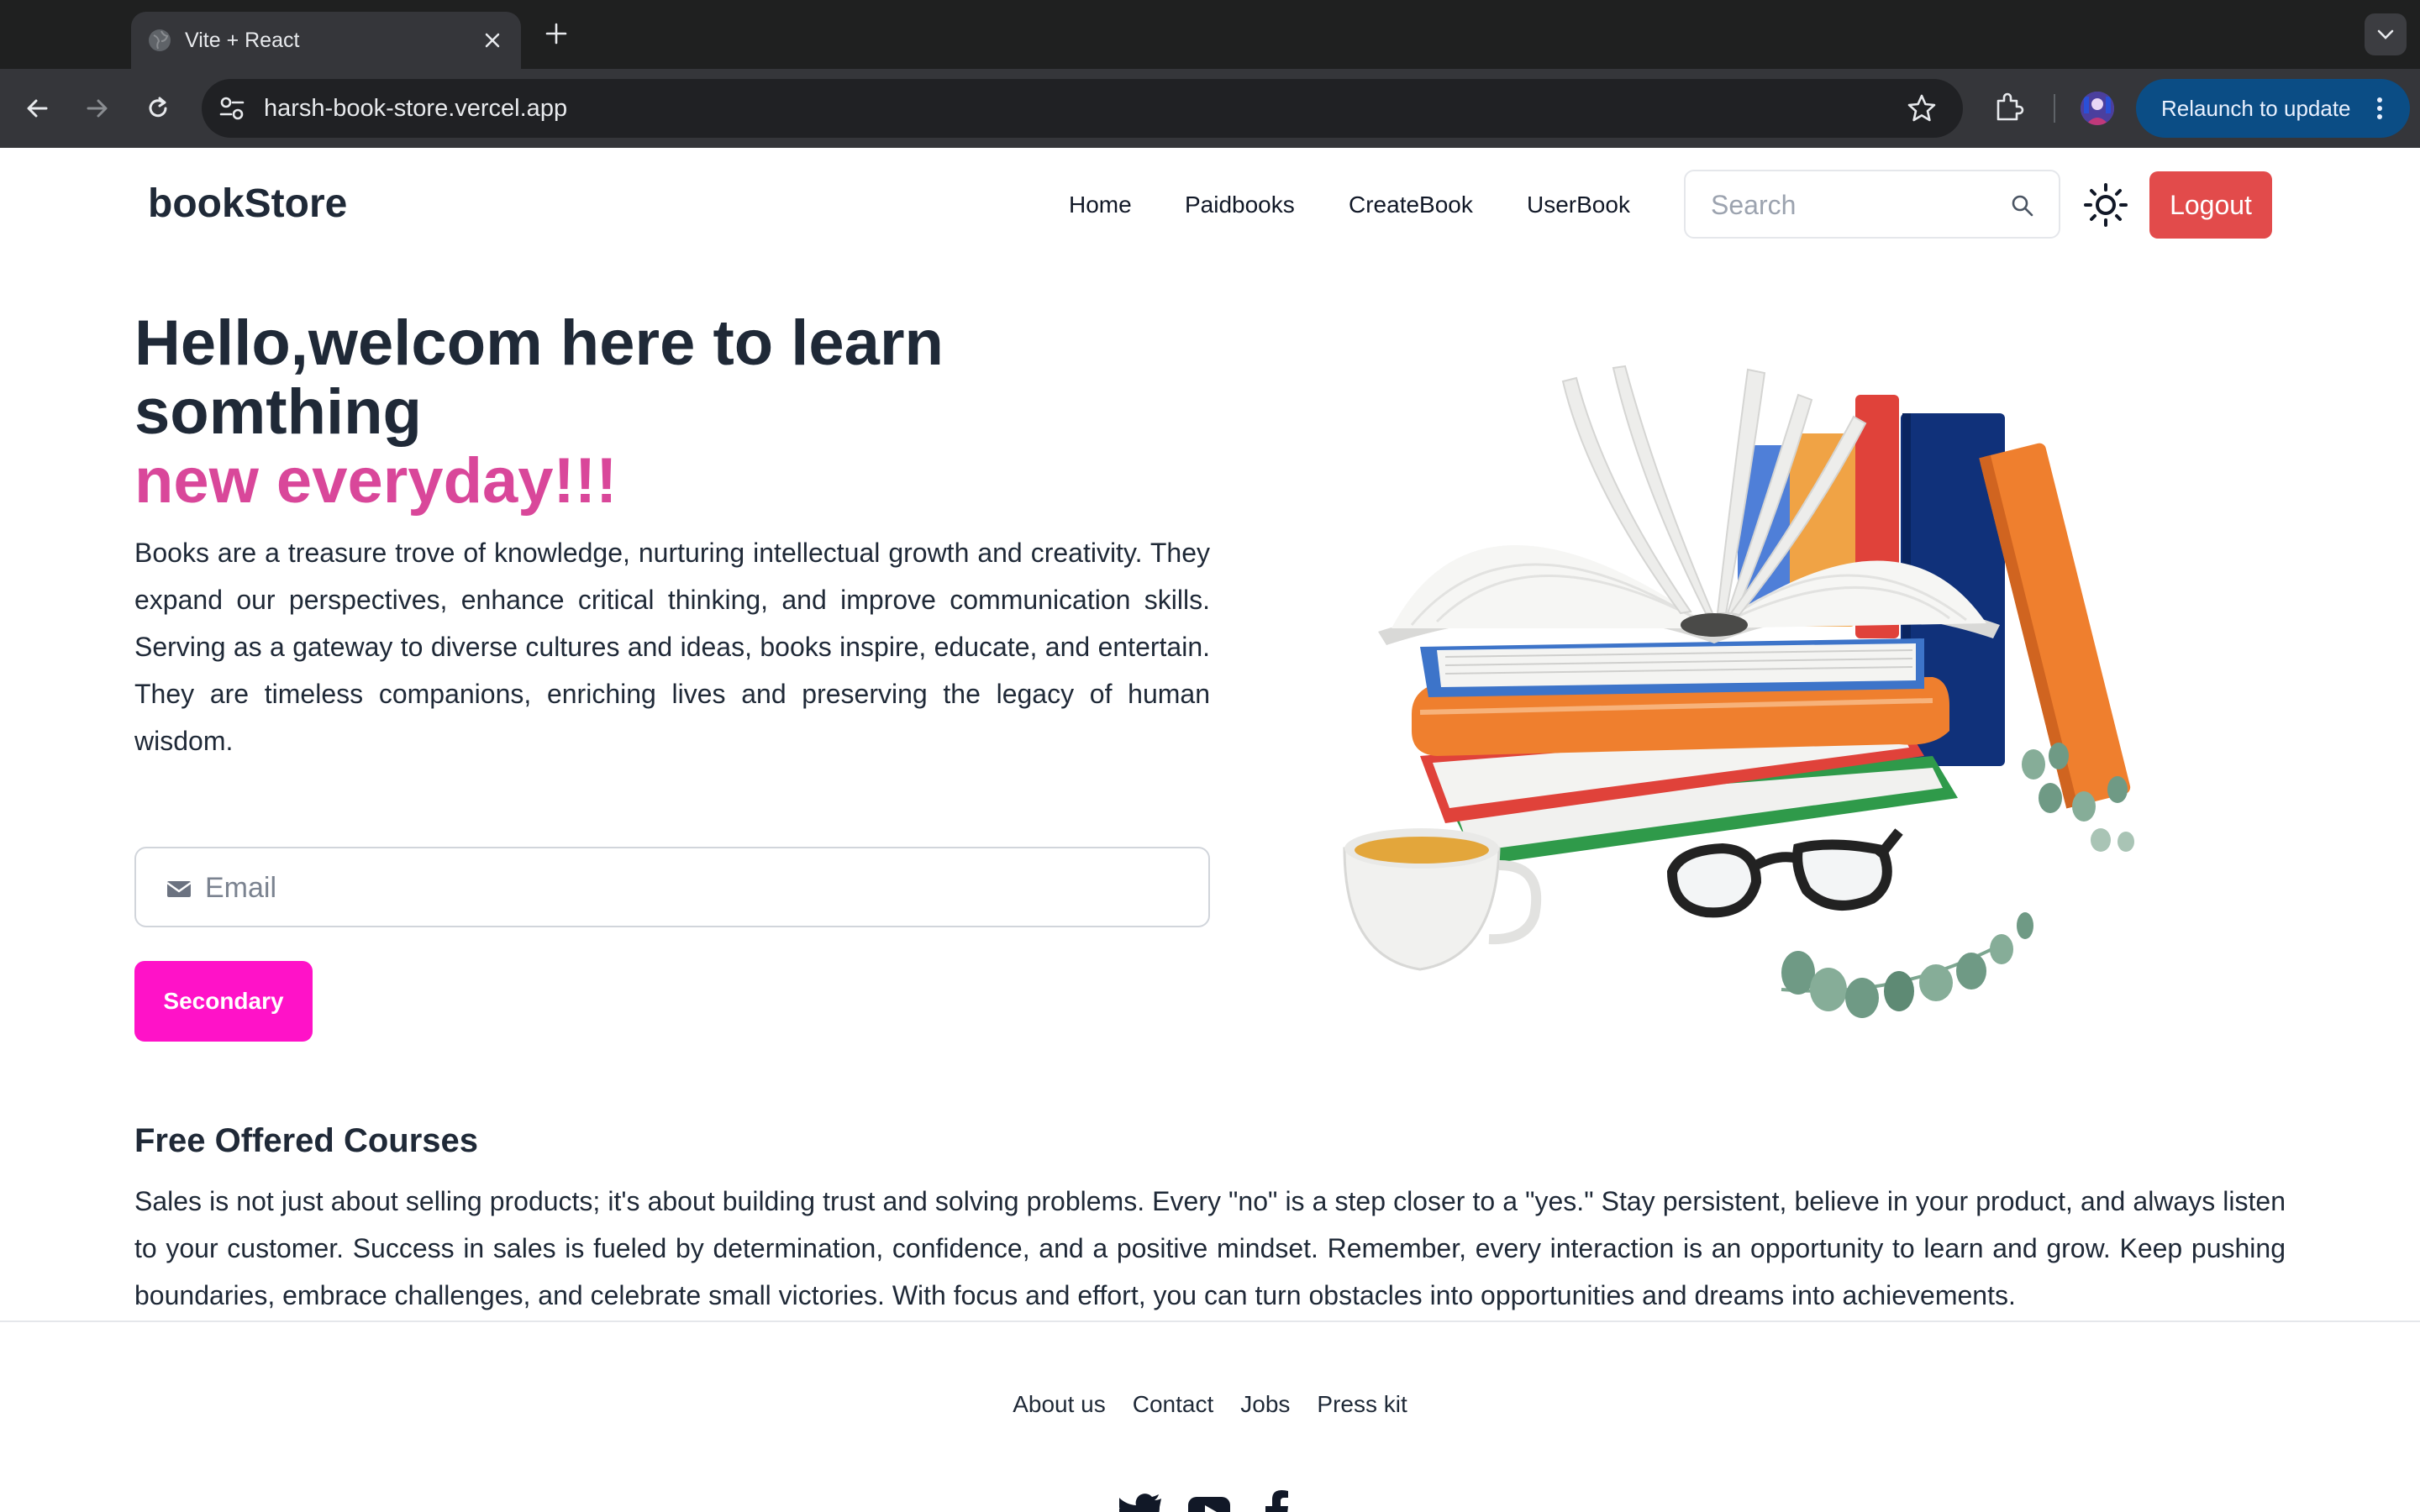 The width and height of the screenshot is (2420, 1512). What do you see at coordinates (1209, 1500) in the screenshot?
I see `youtube-icon` at bounding box center [1209, 1500].